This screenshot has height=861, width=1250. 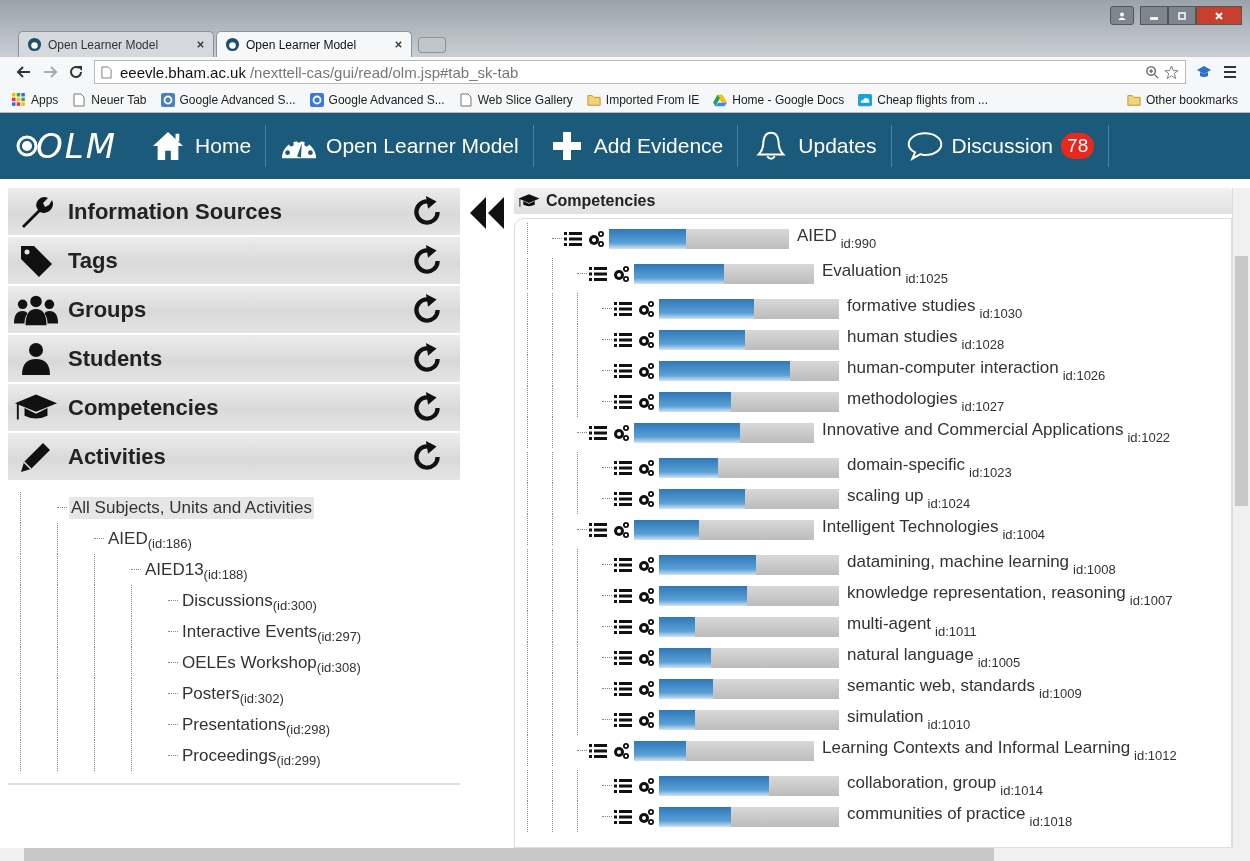 What do you see at coordinates (1182, 99) in the screenshot?
I see `bookmark-folder: Other bookmarks` at bounding box center [1182, 99].